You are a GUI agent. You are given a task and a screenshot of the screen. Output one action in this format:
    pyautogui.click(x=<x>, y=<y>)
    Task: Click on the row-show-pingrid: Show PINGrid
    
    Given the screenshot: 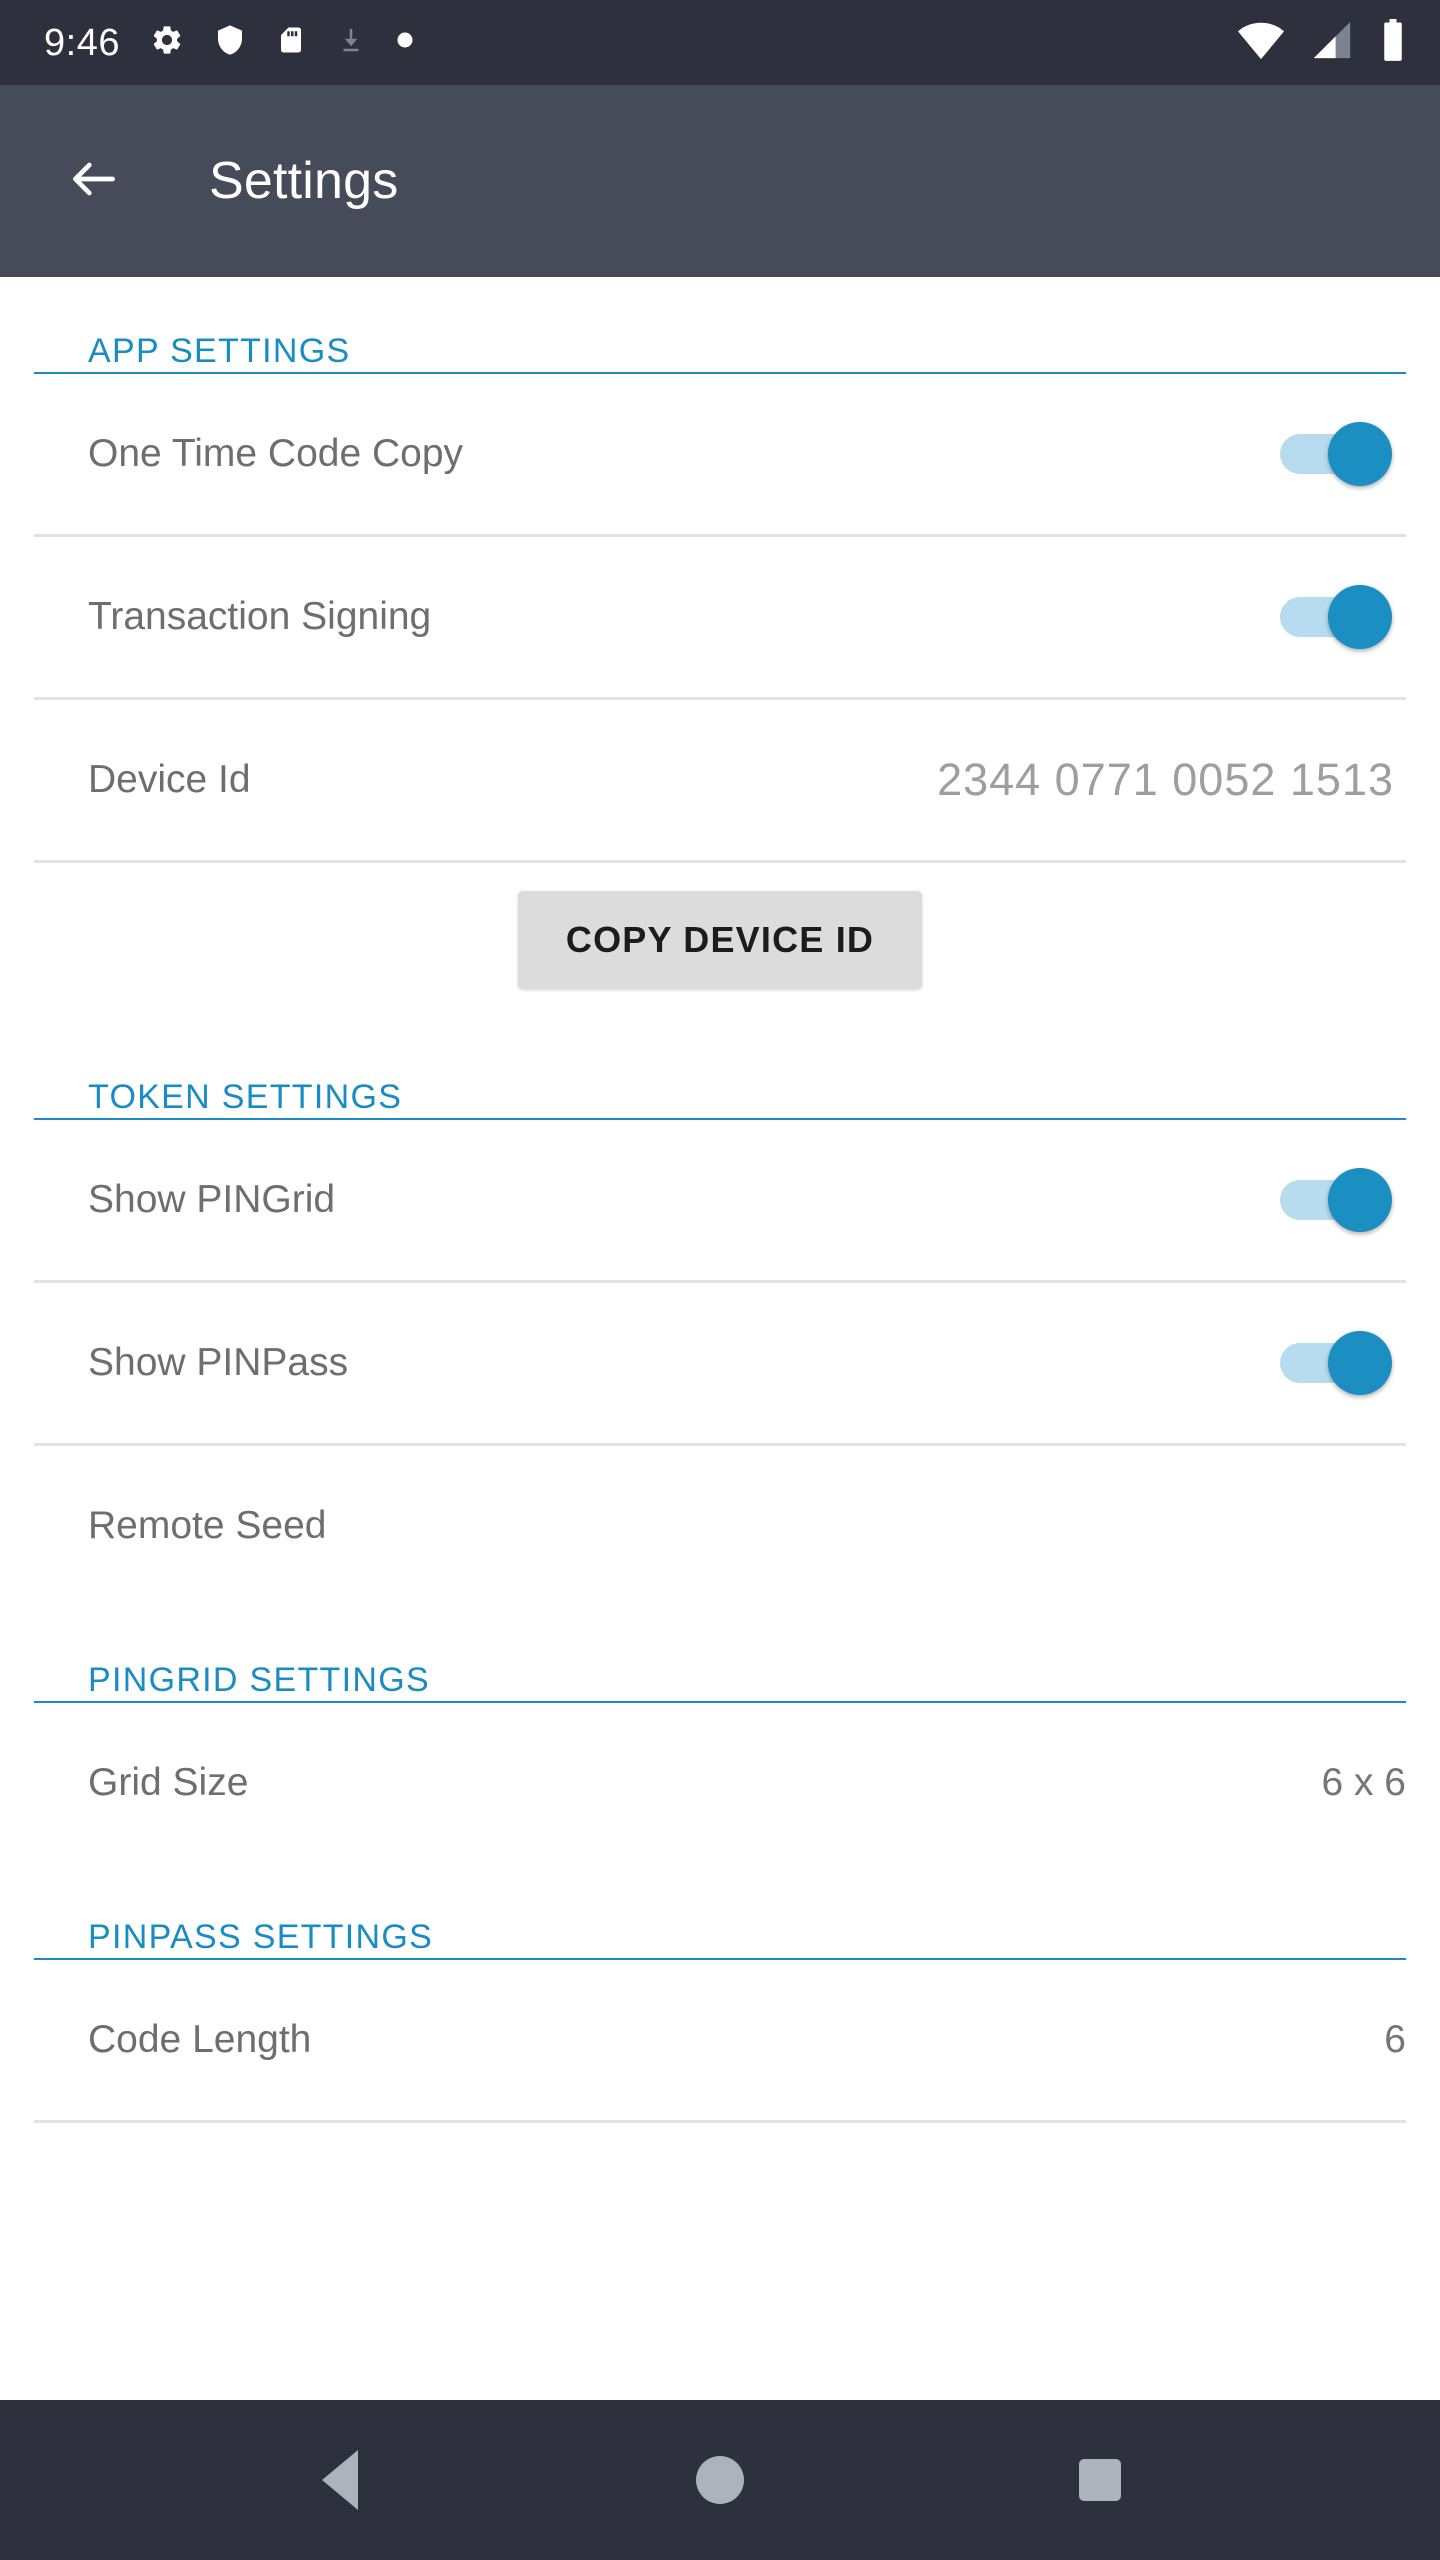 What is the action you would take?
    pyautogui.click(x=720, y=1200)
    